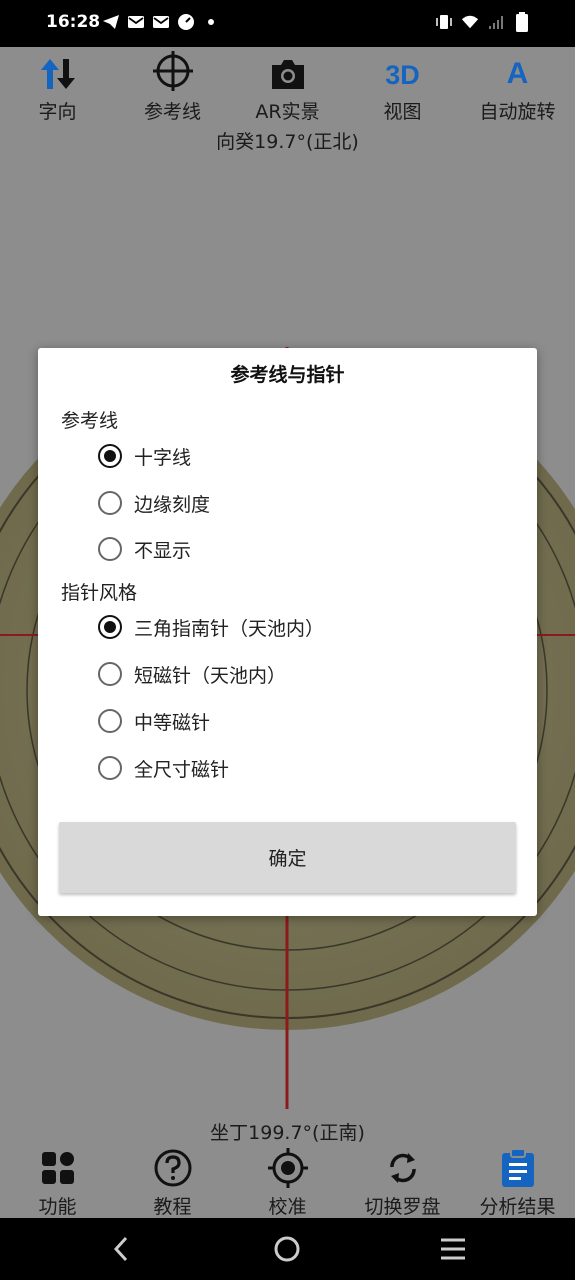 Image resolution: width=575 pixels, height=1280 pixels. What do you see at coordinates (57, 1207) in the screenshot?
I see `nav-functions-label: 功能` at bounding box center [57, 1207].